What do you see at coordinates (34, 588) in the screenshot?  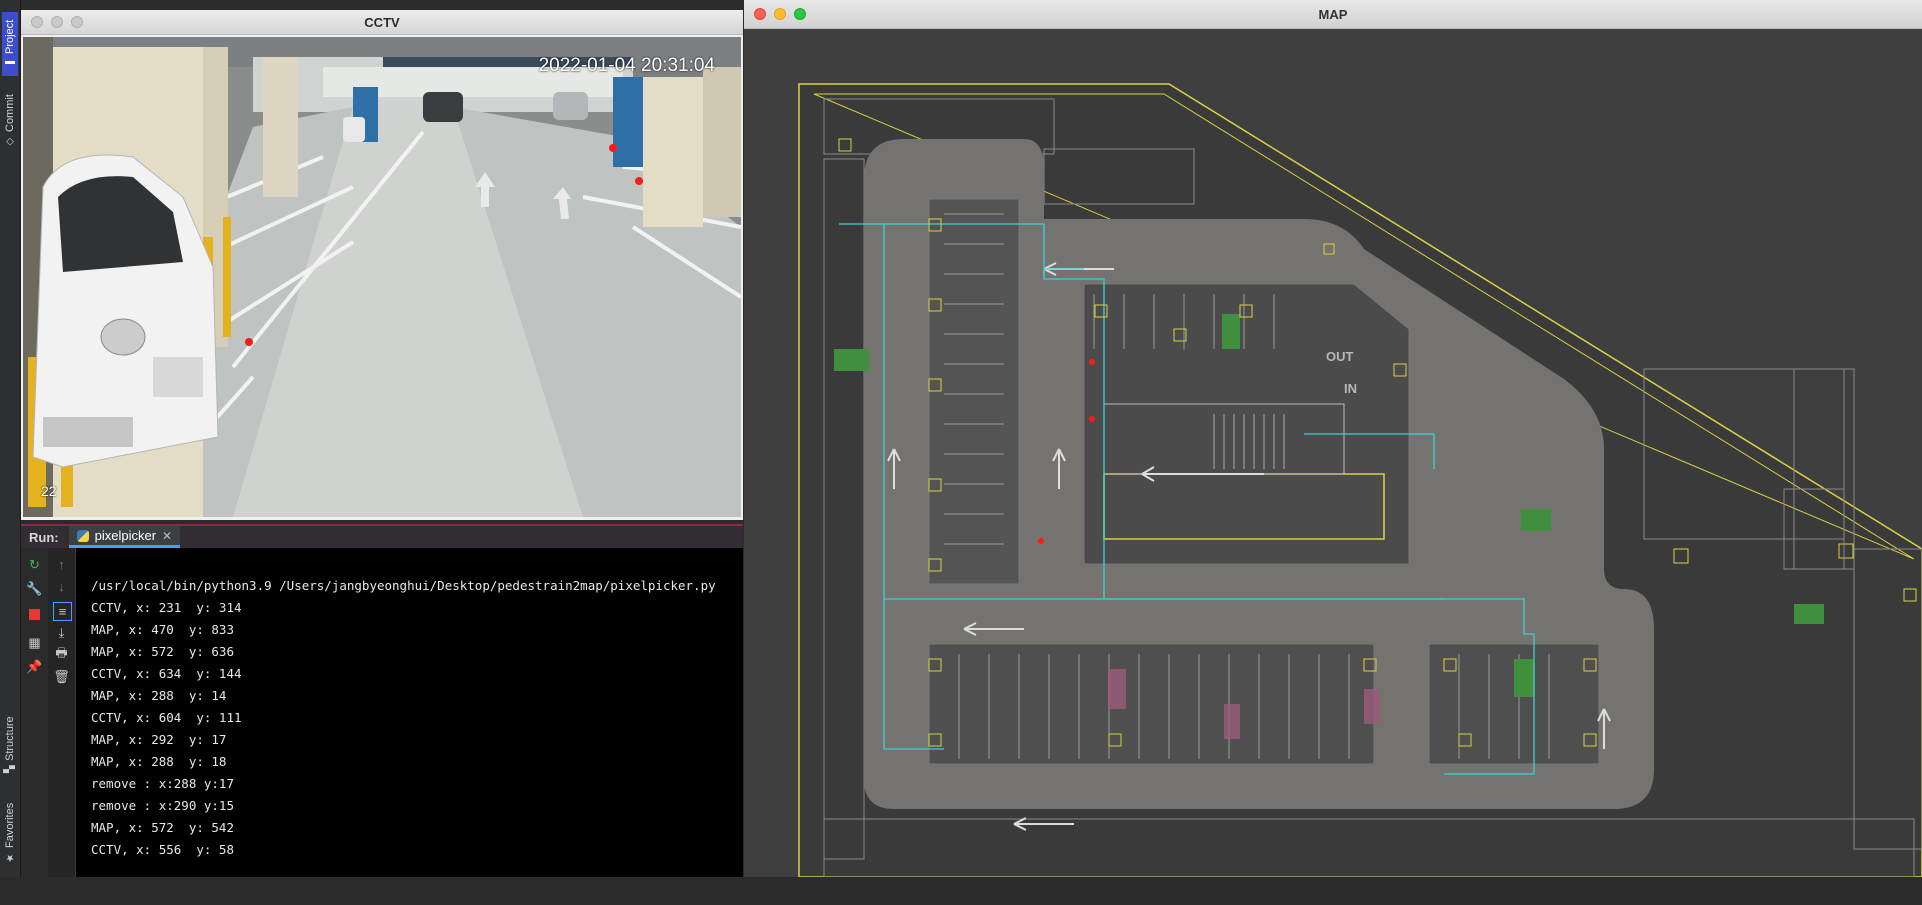 I see `wrench-icon: 🔧` at bounding box center [34, 588].